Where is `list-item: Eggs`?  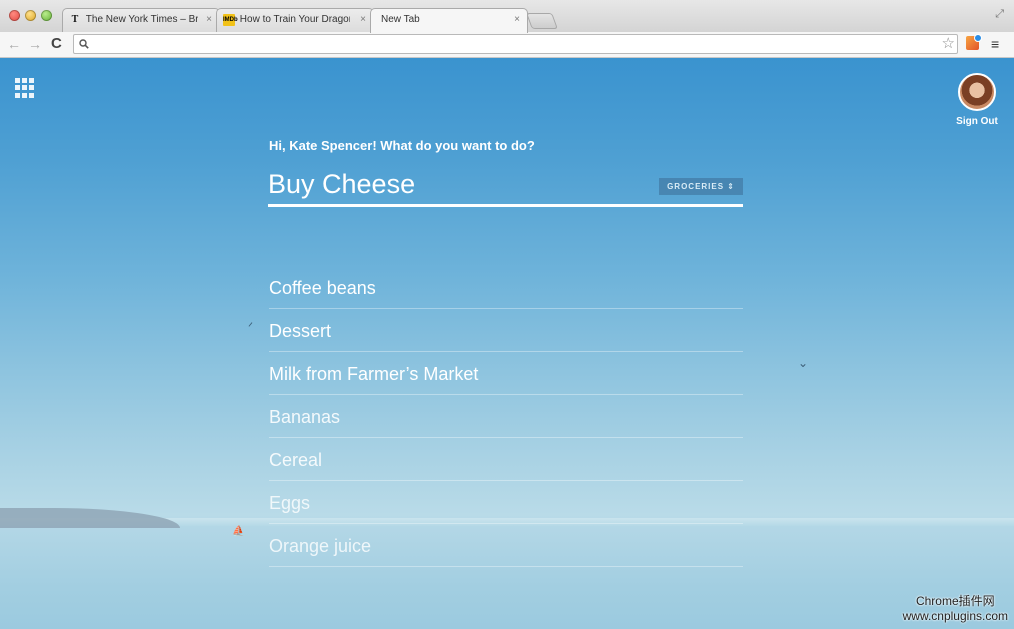 list-item: Eggs is located at coordinates (506, 503).